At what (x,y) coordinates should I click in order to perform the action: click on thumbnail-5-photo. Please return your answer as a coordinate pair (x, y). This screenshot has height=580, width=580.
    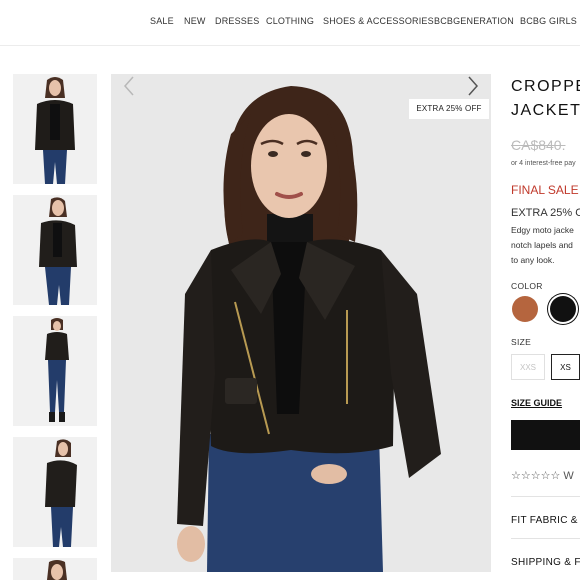
    Looking at the image, I should click on (55, 569).